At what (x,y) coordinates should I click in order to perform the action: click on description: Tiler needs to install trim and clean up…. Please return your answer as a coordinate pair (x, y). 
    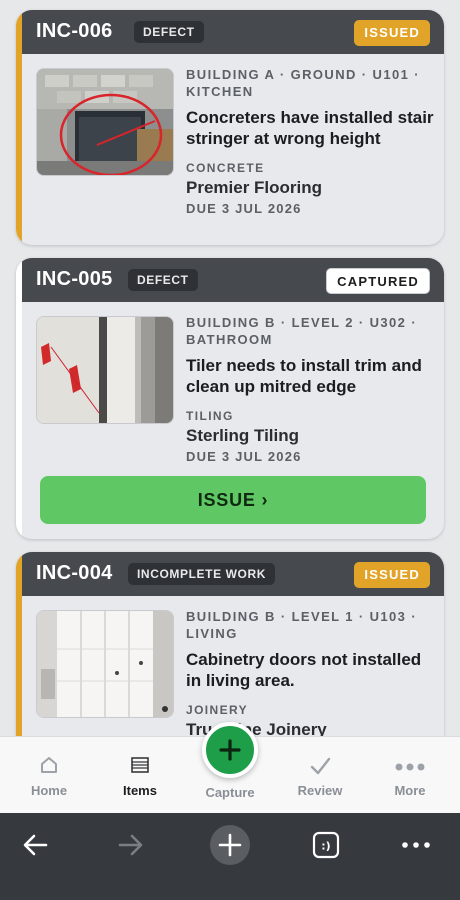
    Looking at the image, I should click on (304, 376).